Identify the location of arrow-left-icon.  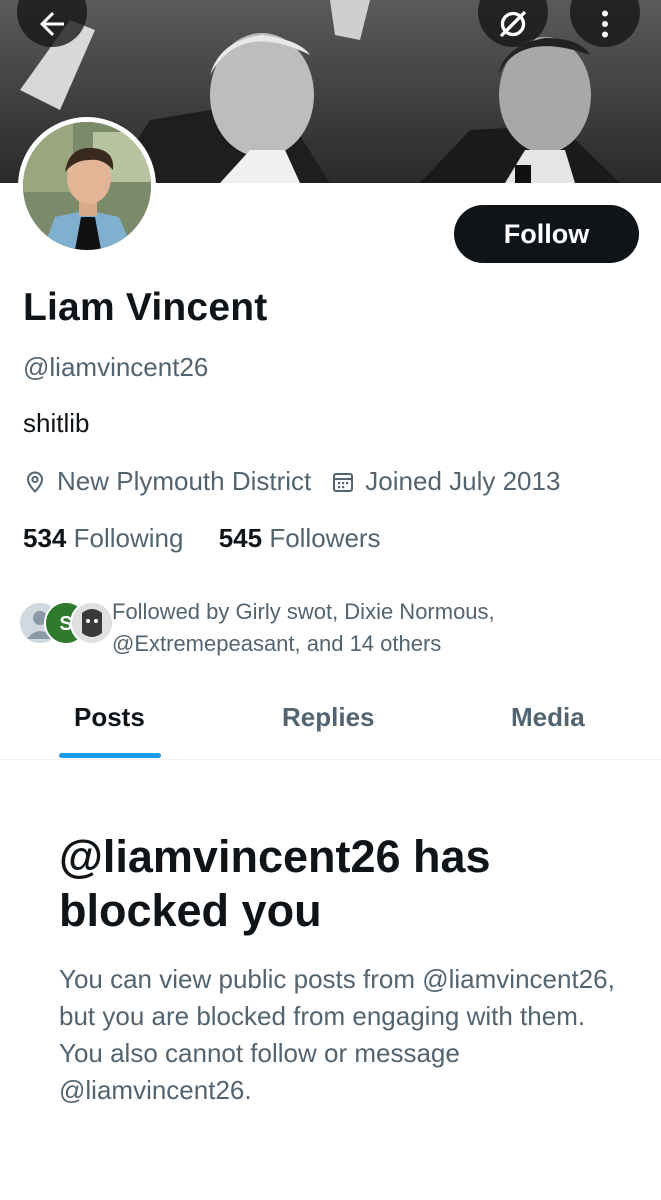
(52, 24).